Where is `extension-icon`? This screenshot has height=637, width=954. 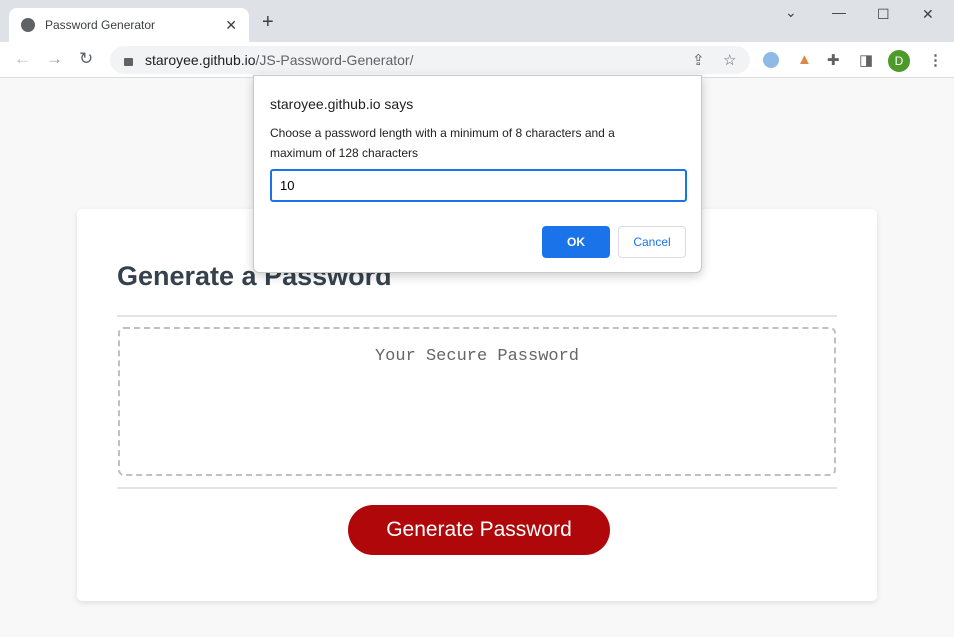
extension-icon is located at coordinates (771, 60).